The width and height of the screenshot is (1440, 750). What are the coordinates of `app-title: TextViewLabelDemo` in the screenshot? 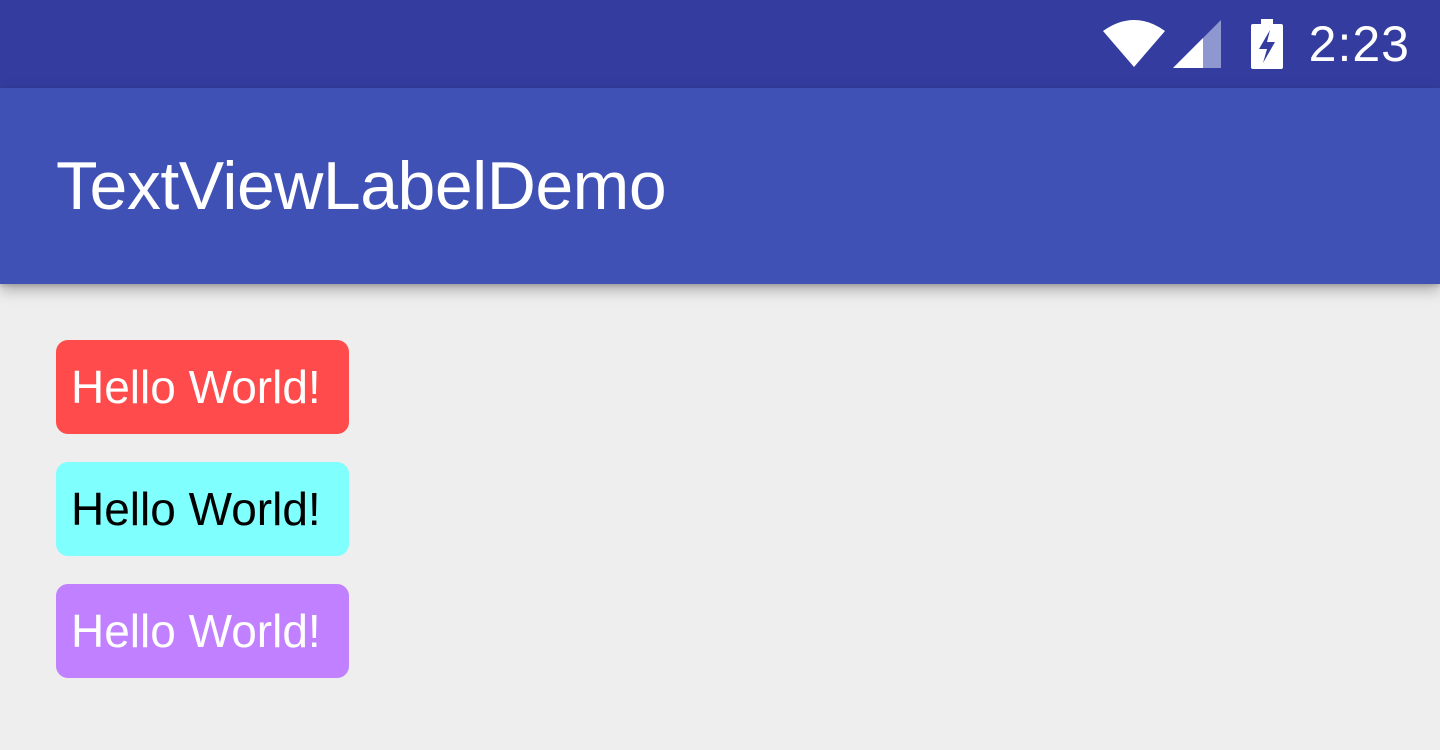 It's located at (361, 186).